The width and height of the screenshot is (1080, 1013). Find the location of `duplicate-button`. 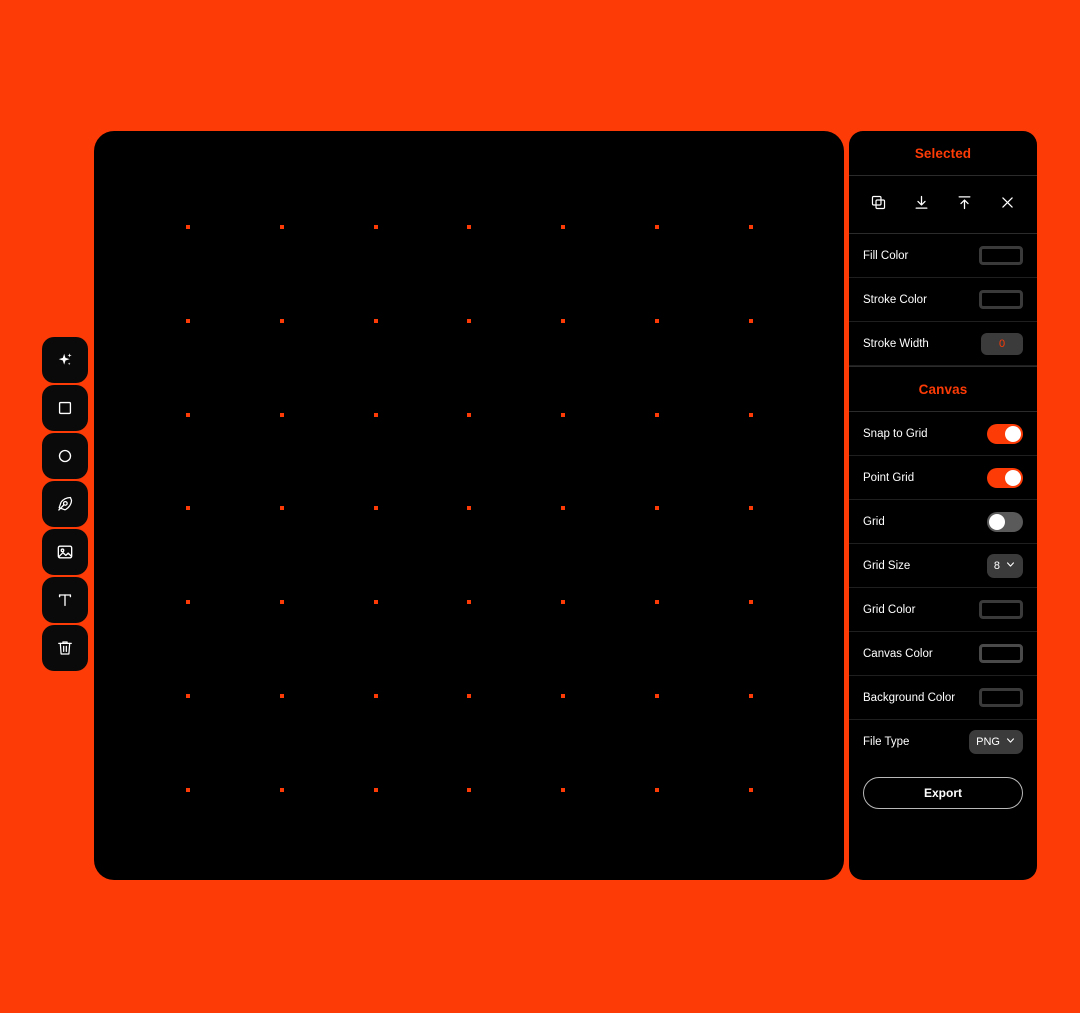

duplicate-button is located at coordinates (879, 205).